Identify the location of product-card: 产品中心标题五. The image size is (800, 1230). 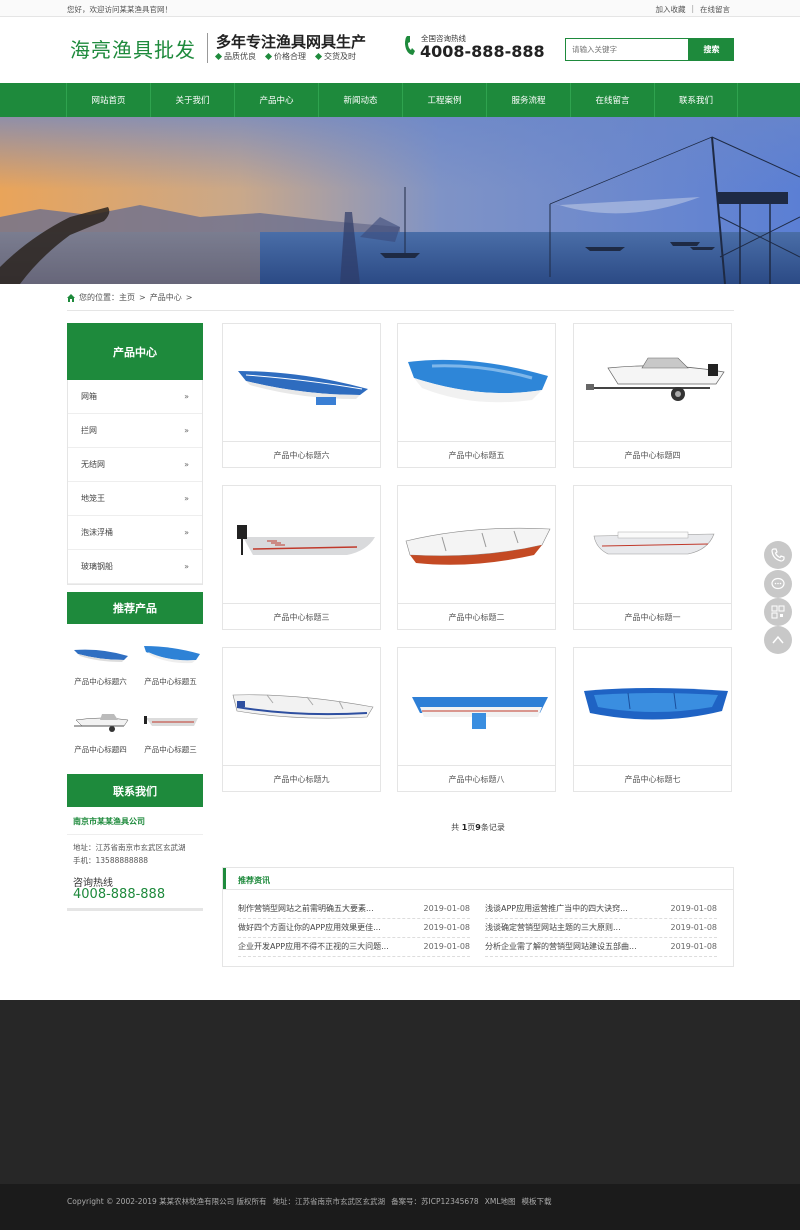
(476, 395).